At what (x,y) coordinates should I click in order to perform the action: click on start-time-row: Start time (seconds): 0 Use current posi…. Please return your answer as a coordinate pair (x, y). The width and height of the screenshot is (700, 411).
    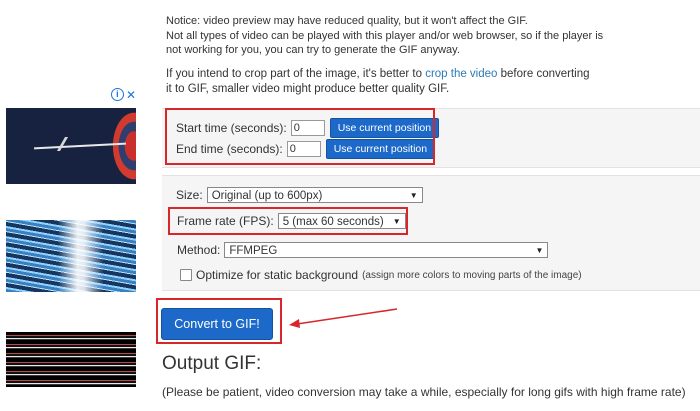
    Looking at the image, I should click on (308, 128).